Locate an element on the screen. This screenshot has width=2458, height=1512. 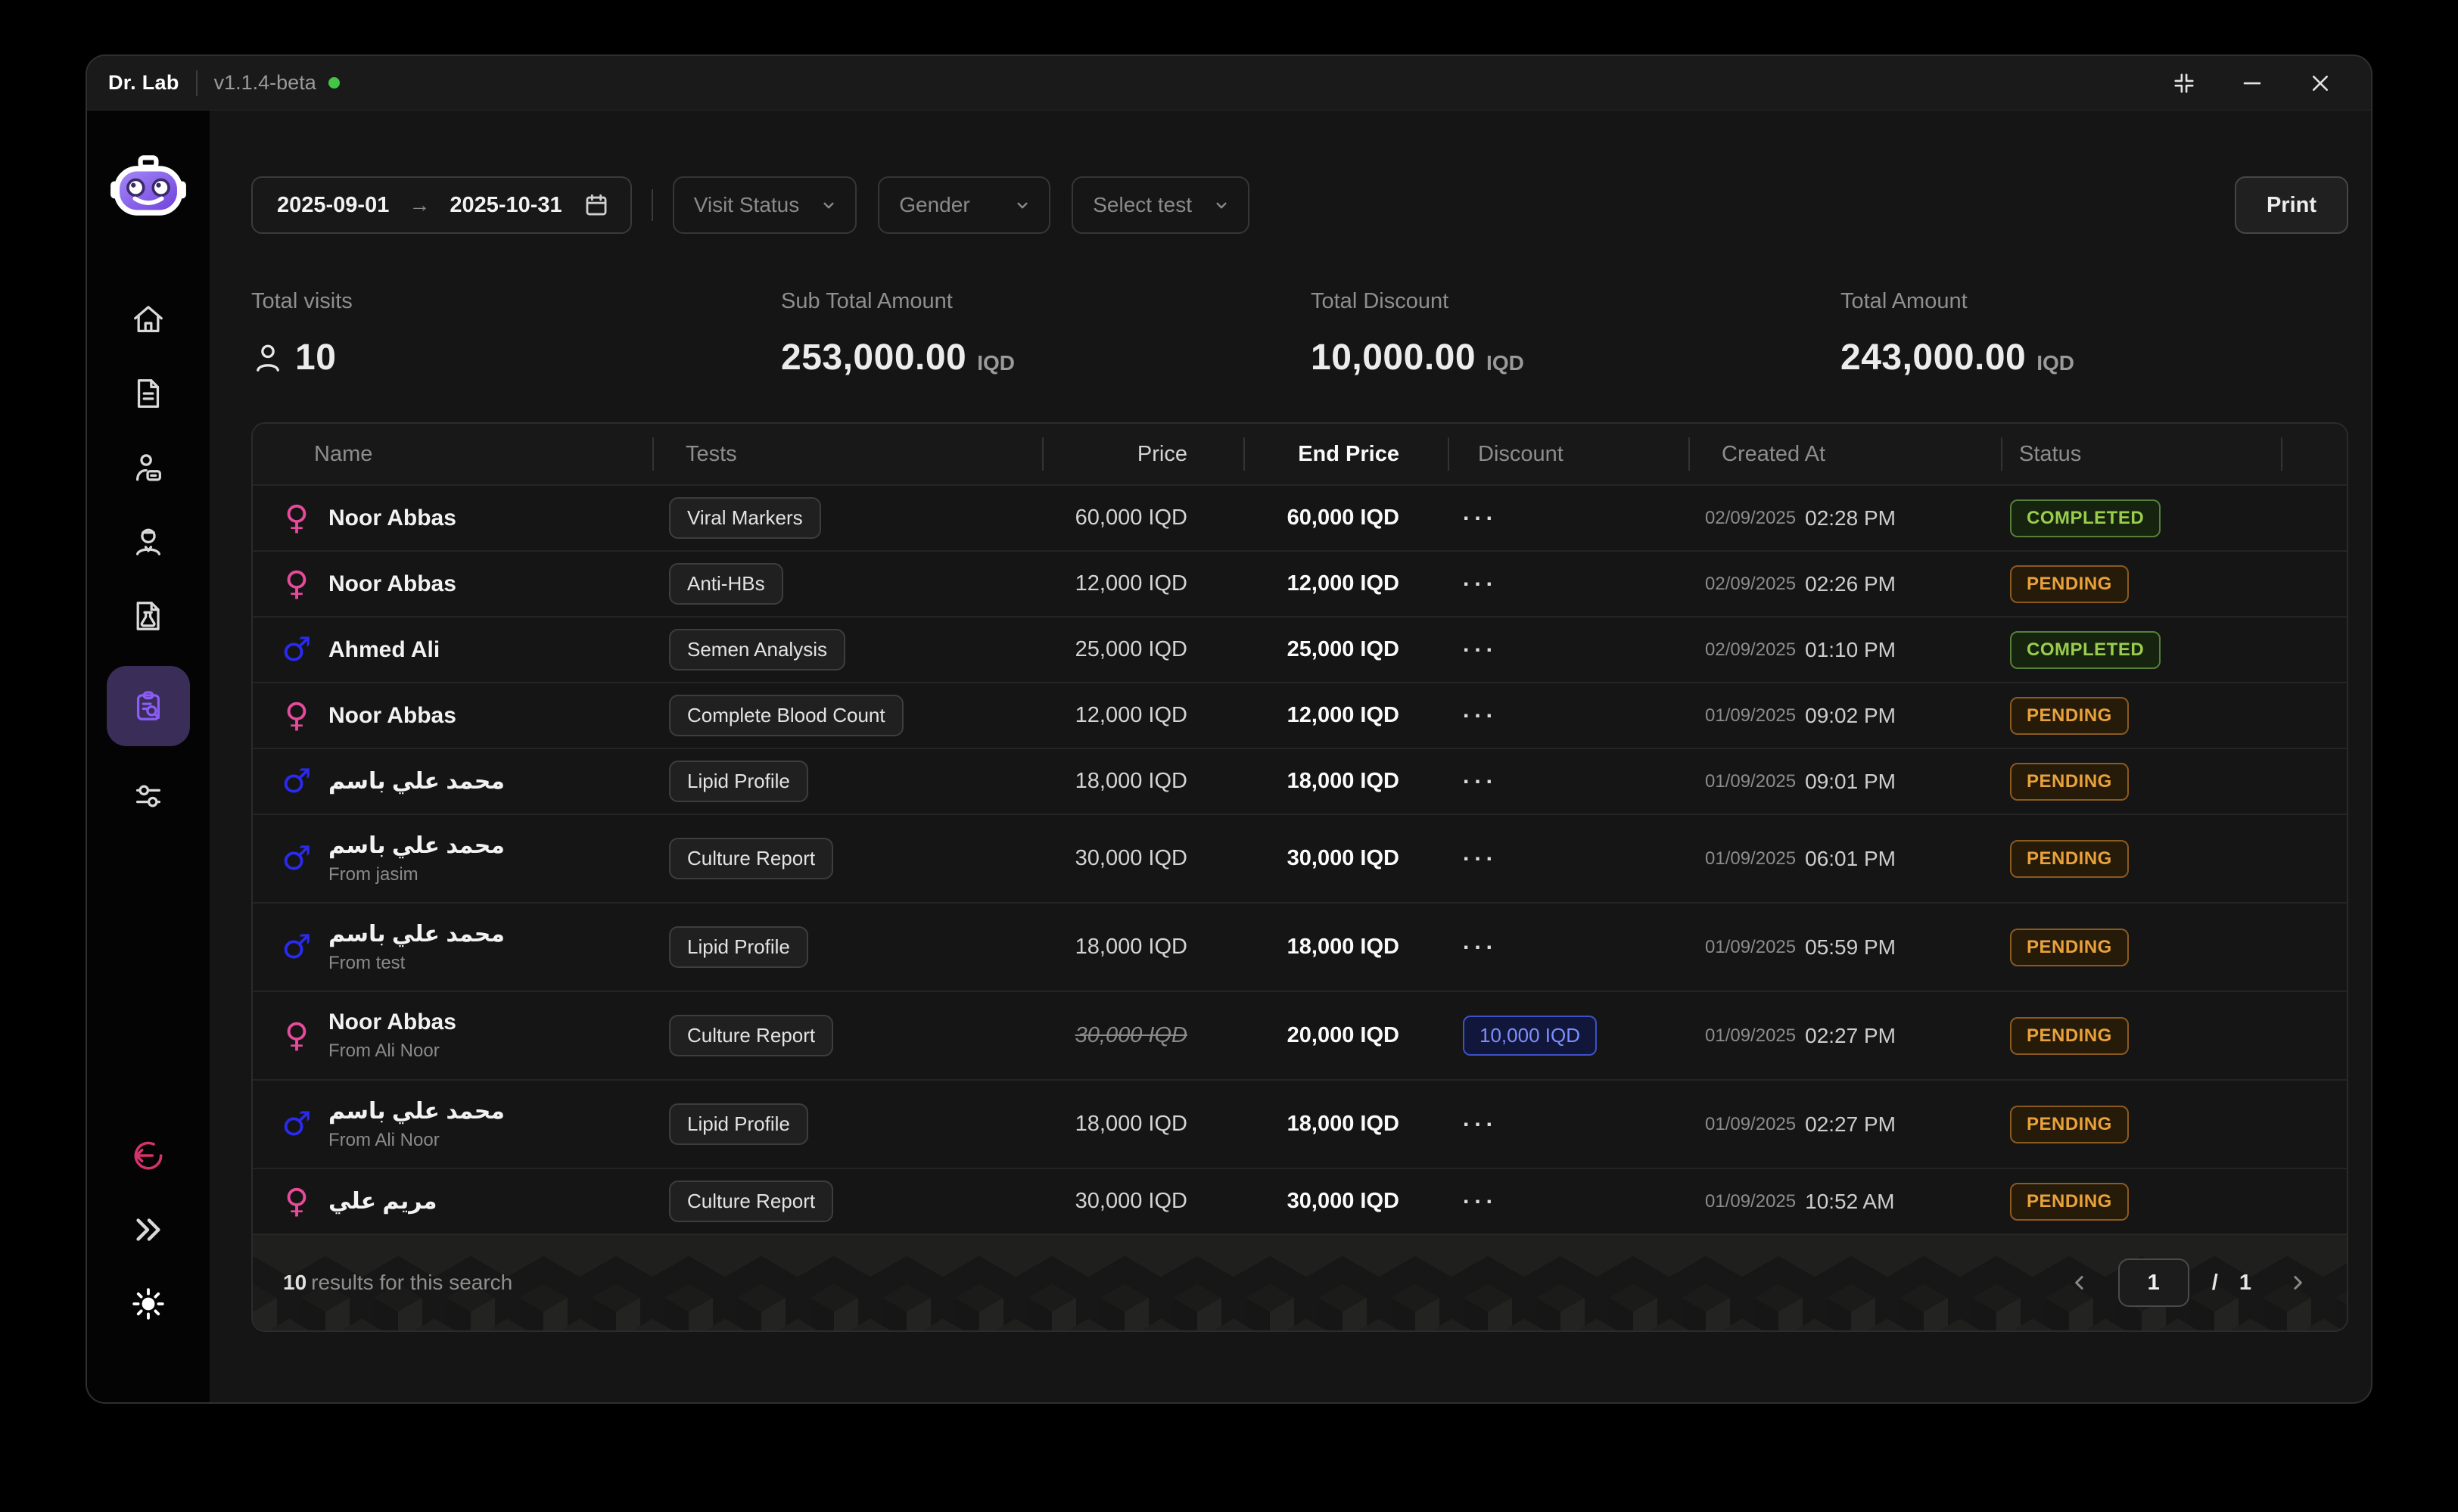
visit-status-placeholder: Visit Status is located at coordinates (747, 204).